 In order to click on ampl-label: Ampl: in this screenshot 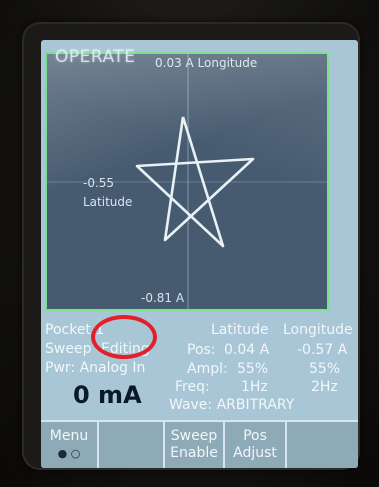, I will do `click(207, 369)`.